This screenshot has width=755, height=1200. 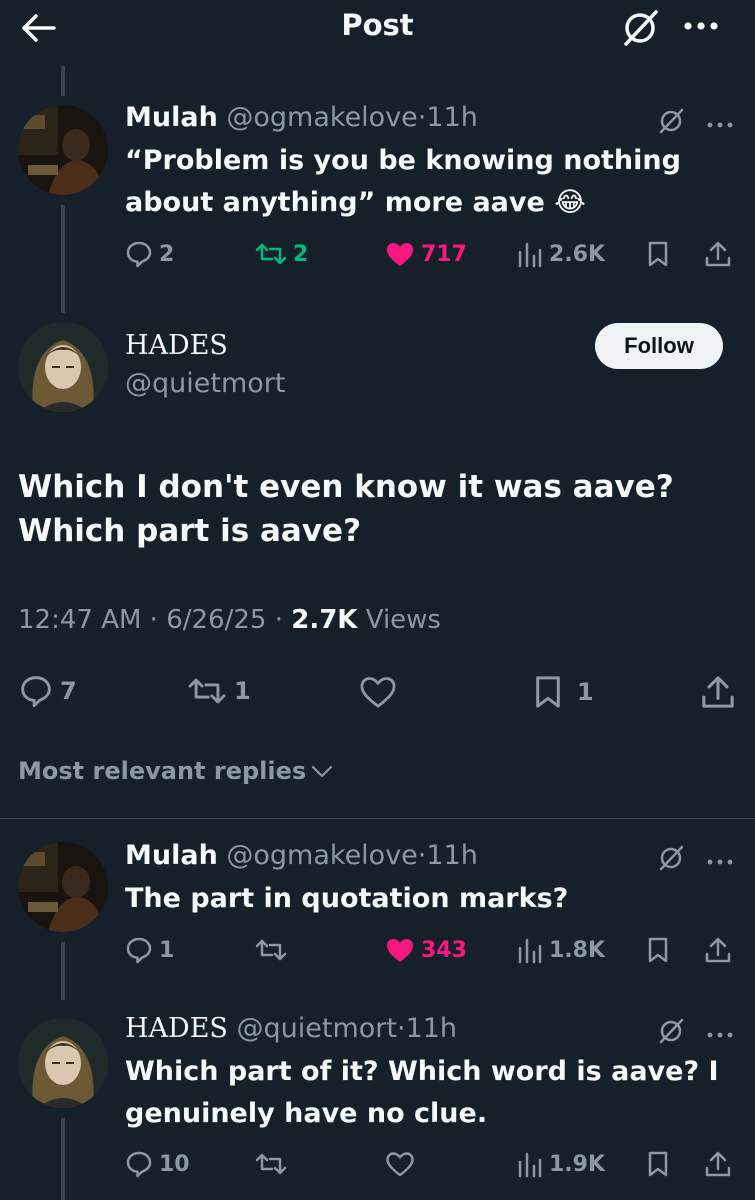 What do you see at coordinates (426, 254) in the screenshot?
I see `like-button: 717` at bounding box center [426, 254].